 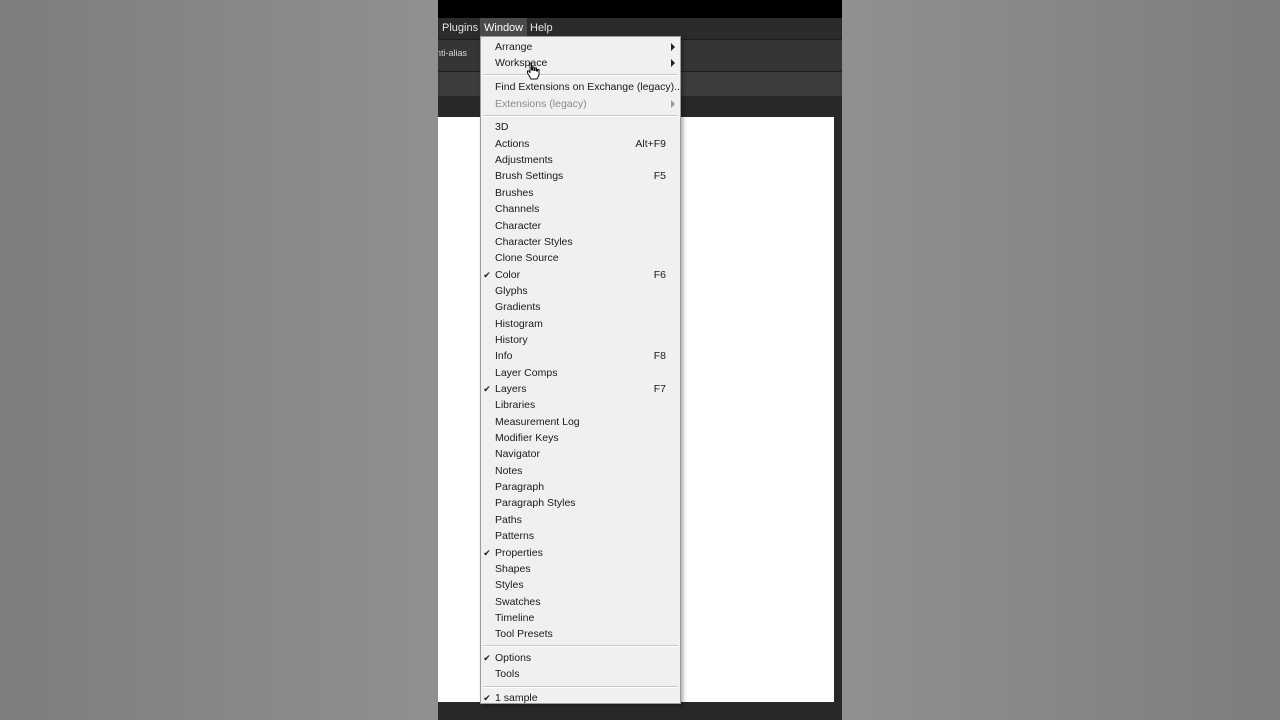 I want to click on menu-item-character-styles: Character Styles, so click(x=580, y=242).